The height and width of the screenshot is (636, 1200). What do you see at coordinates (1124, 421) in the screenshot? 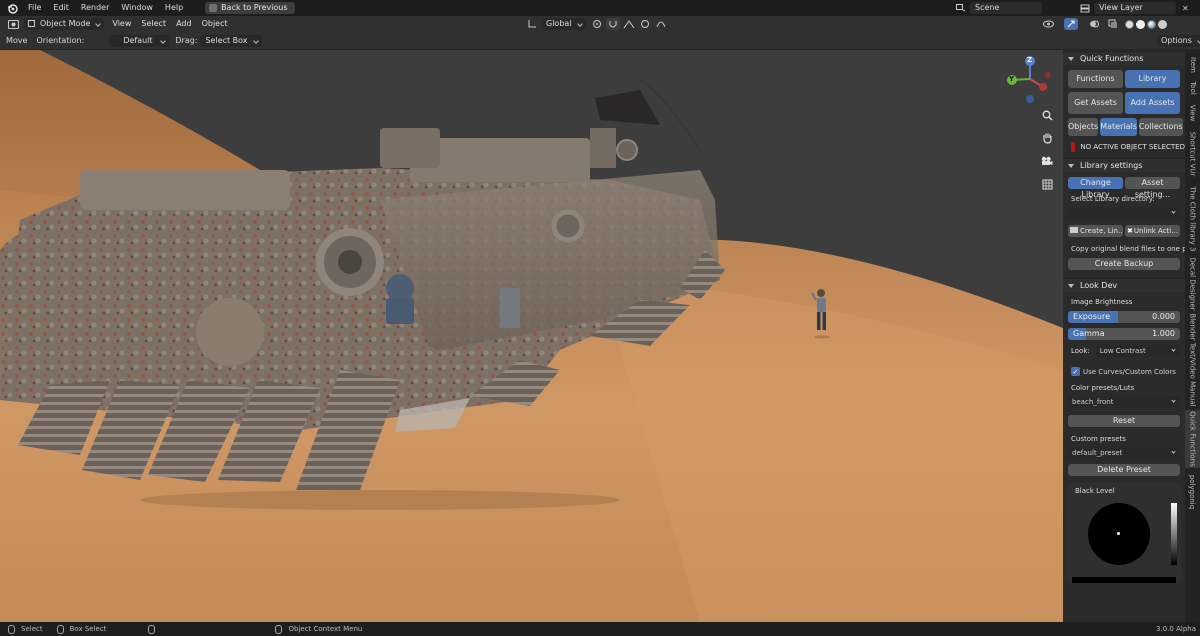
I see `reset-button: Reset` at bounding box center [1124, 421].